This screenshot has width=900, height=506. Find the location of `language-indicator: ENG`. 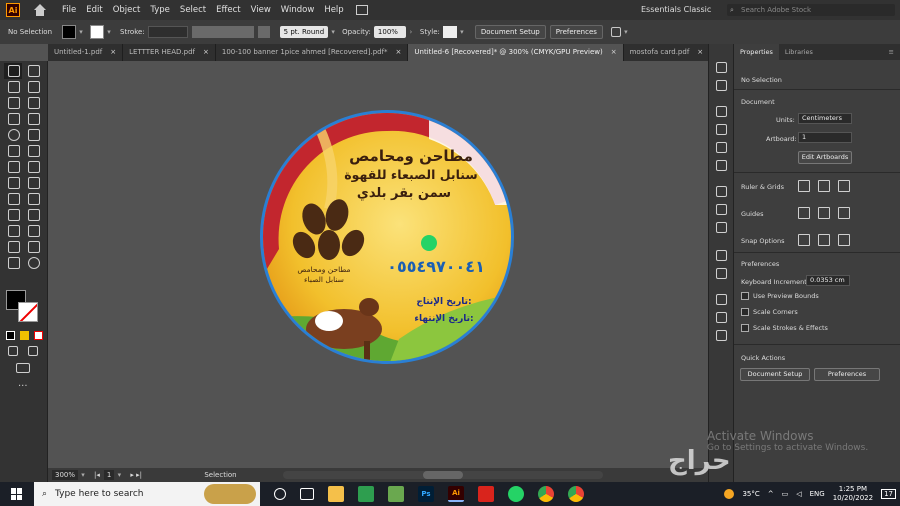

language-indicator: ENG is located at coordinates (817, 494).